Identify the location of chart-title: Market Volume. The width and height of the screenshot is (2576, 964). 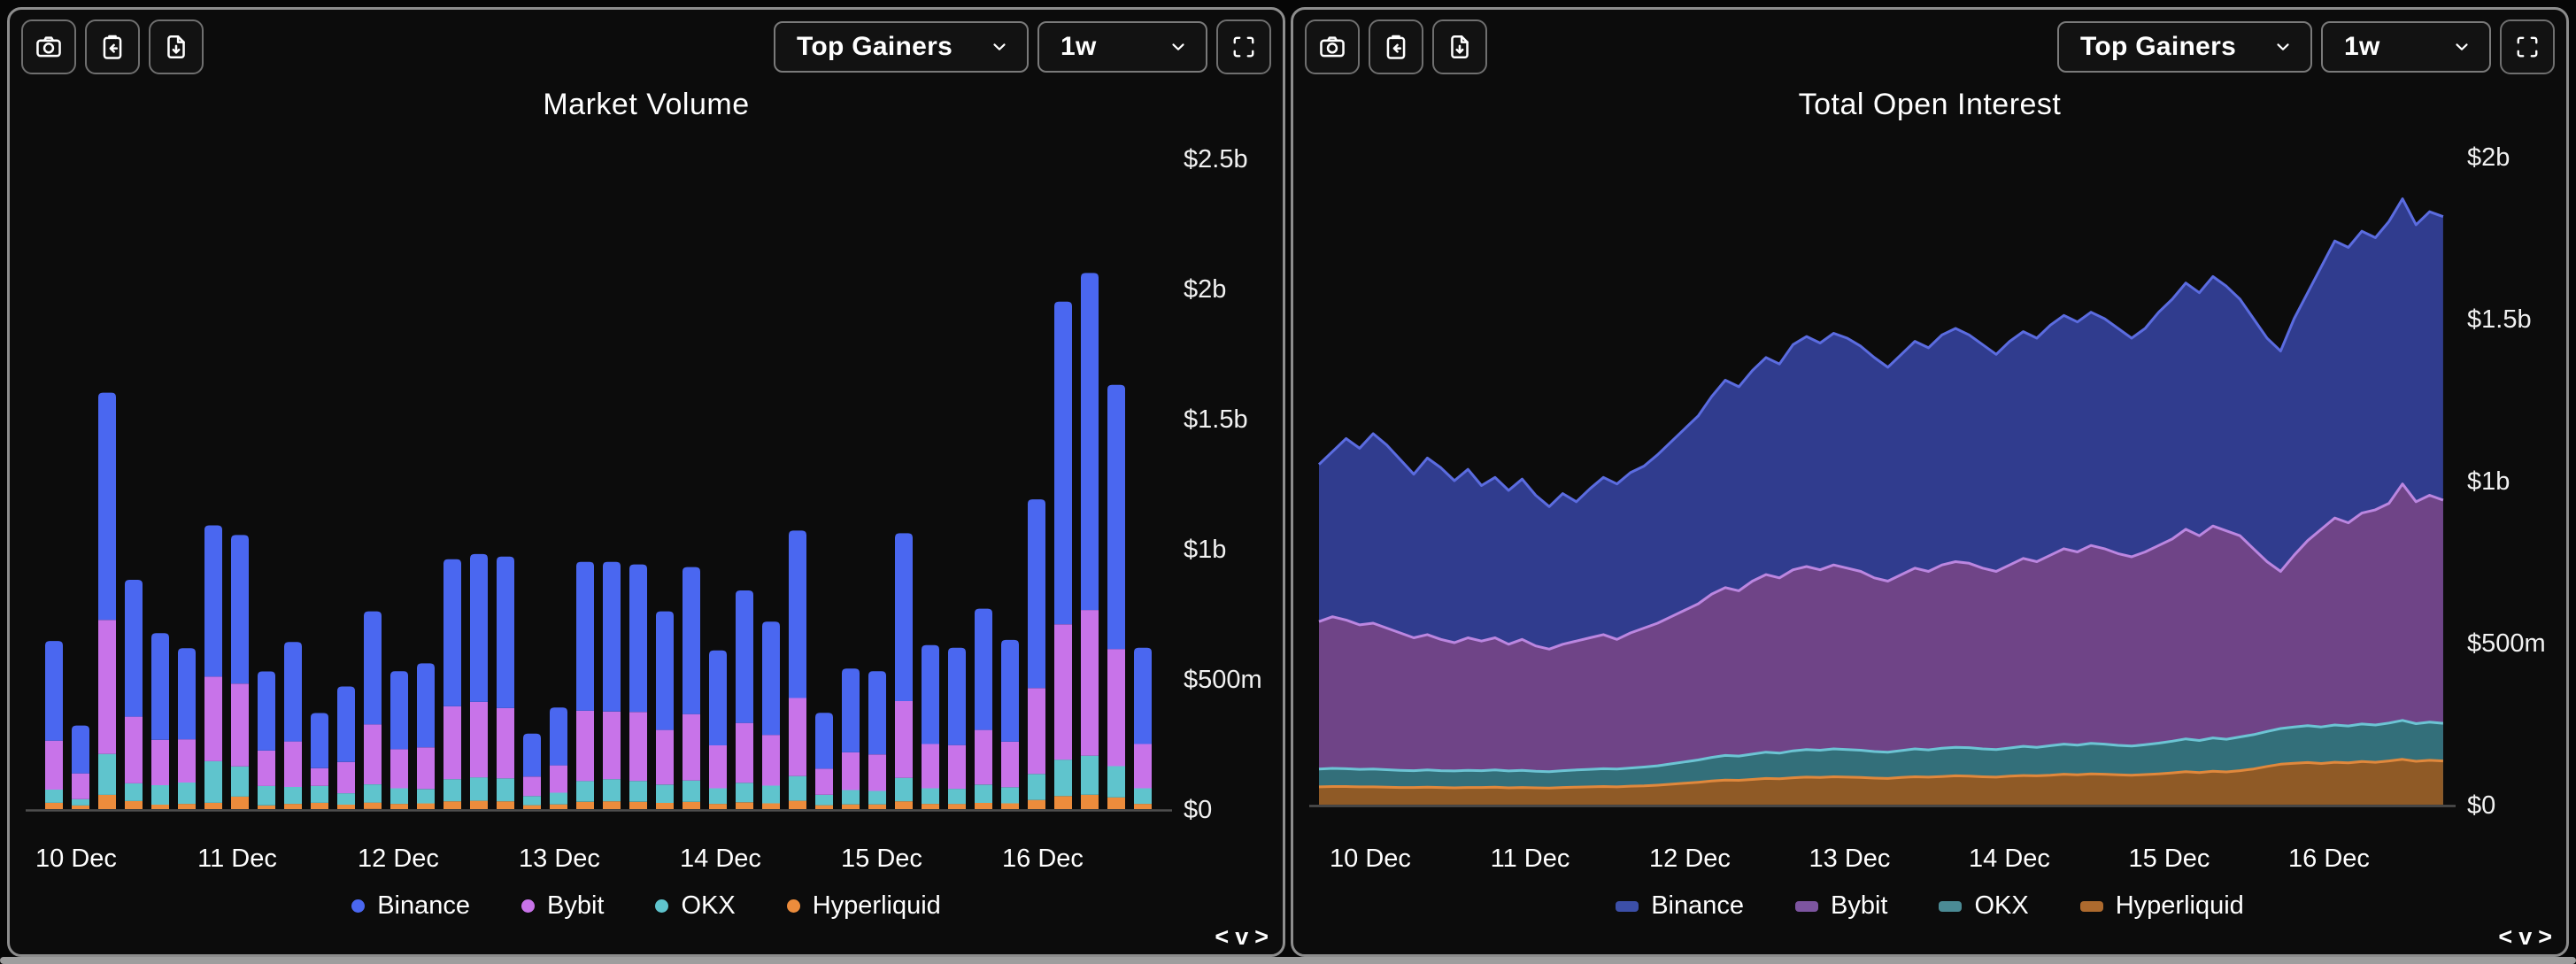
(646, 104).